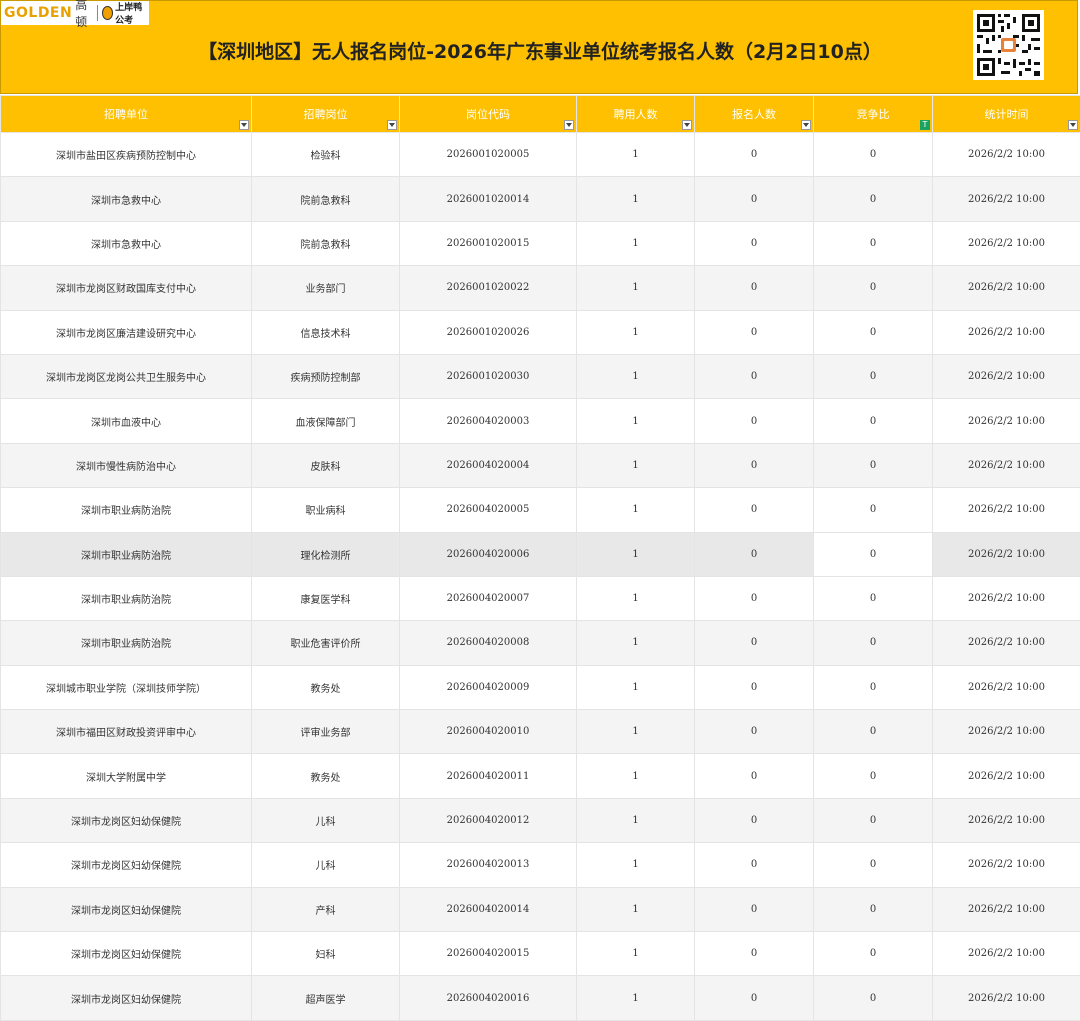 The width and height of the screenshot is (1080, 1021). Describe the element at coordinates (488, 155) in the screenshot. I see `code-cell: 2026001020005` at that location.